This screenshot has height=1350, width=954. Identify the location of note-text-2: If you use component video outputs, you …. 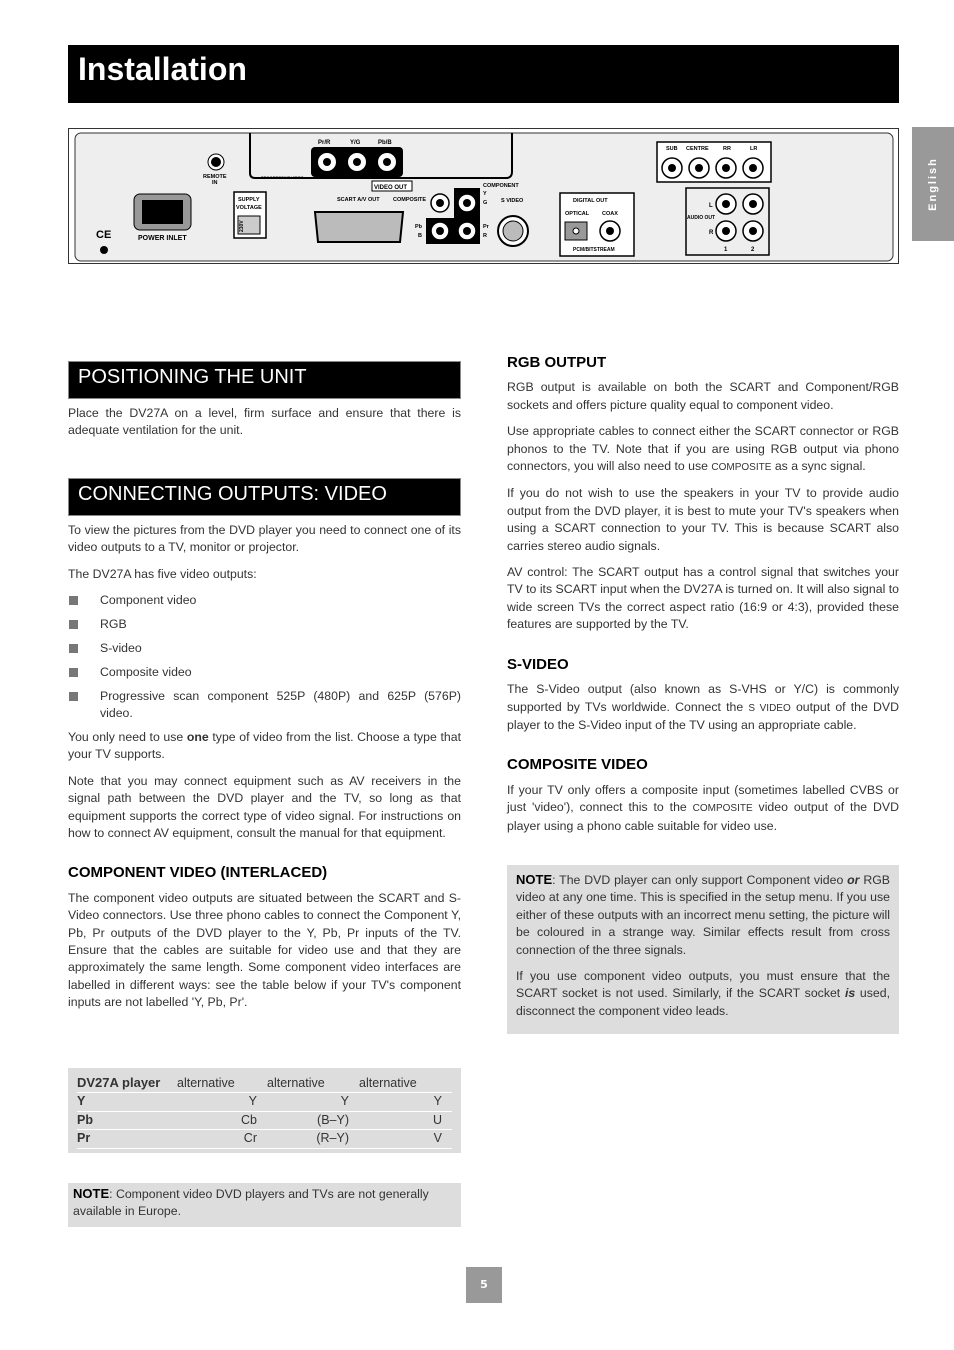
(703, 993).